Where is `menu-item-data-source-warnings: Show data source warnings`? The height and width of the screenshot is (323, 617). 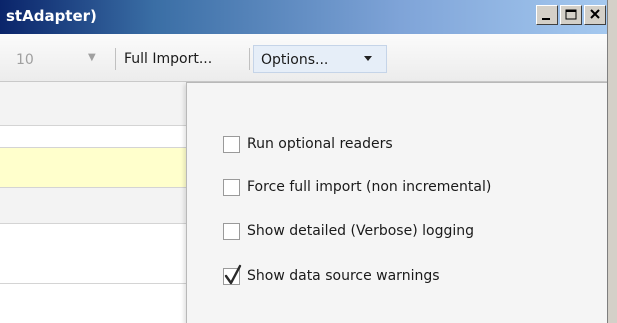 menu-item-data-source-warnings: Show data source warnings is located at coordinates (403, 277).